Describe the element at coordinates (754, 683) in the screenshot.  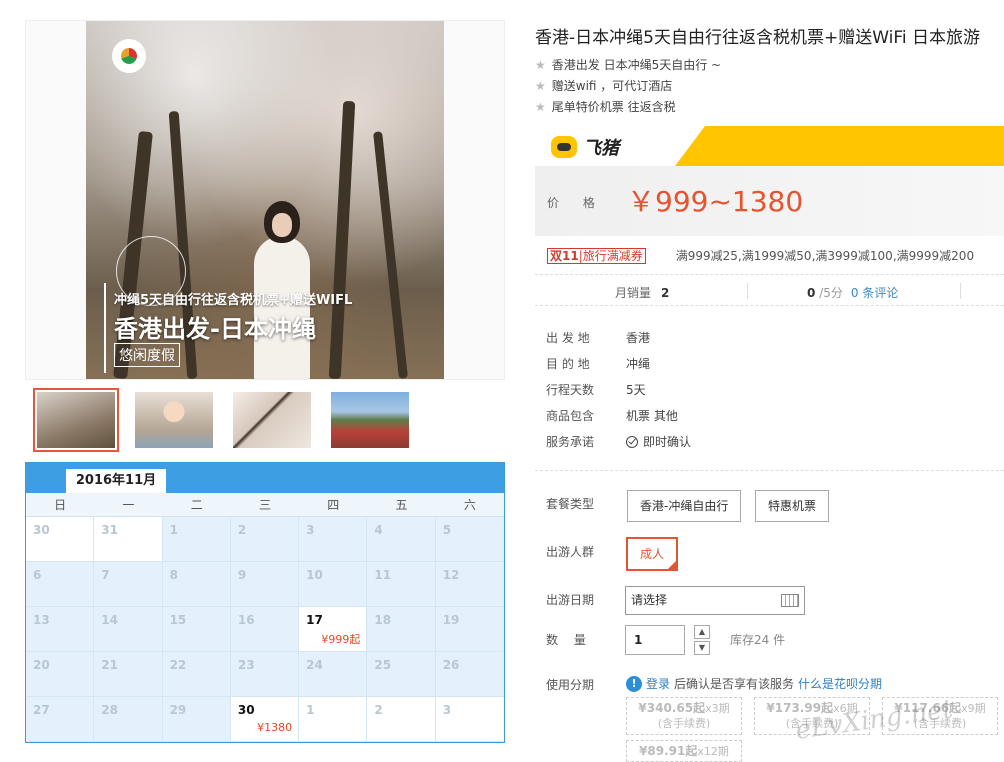
I see `installment-info: ! 登录 后确认是否享有该服务 什么是花呗分期` at that location.